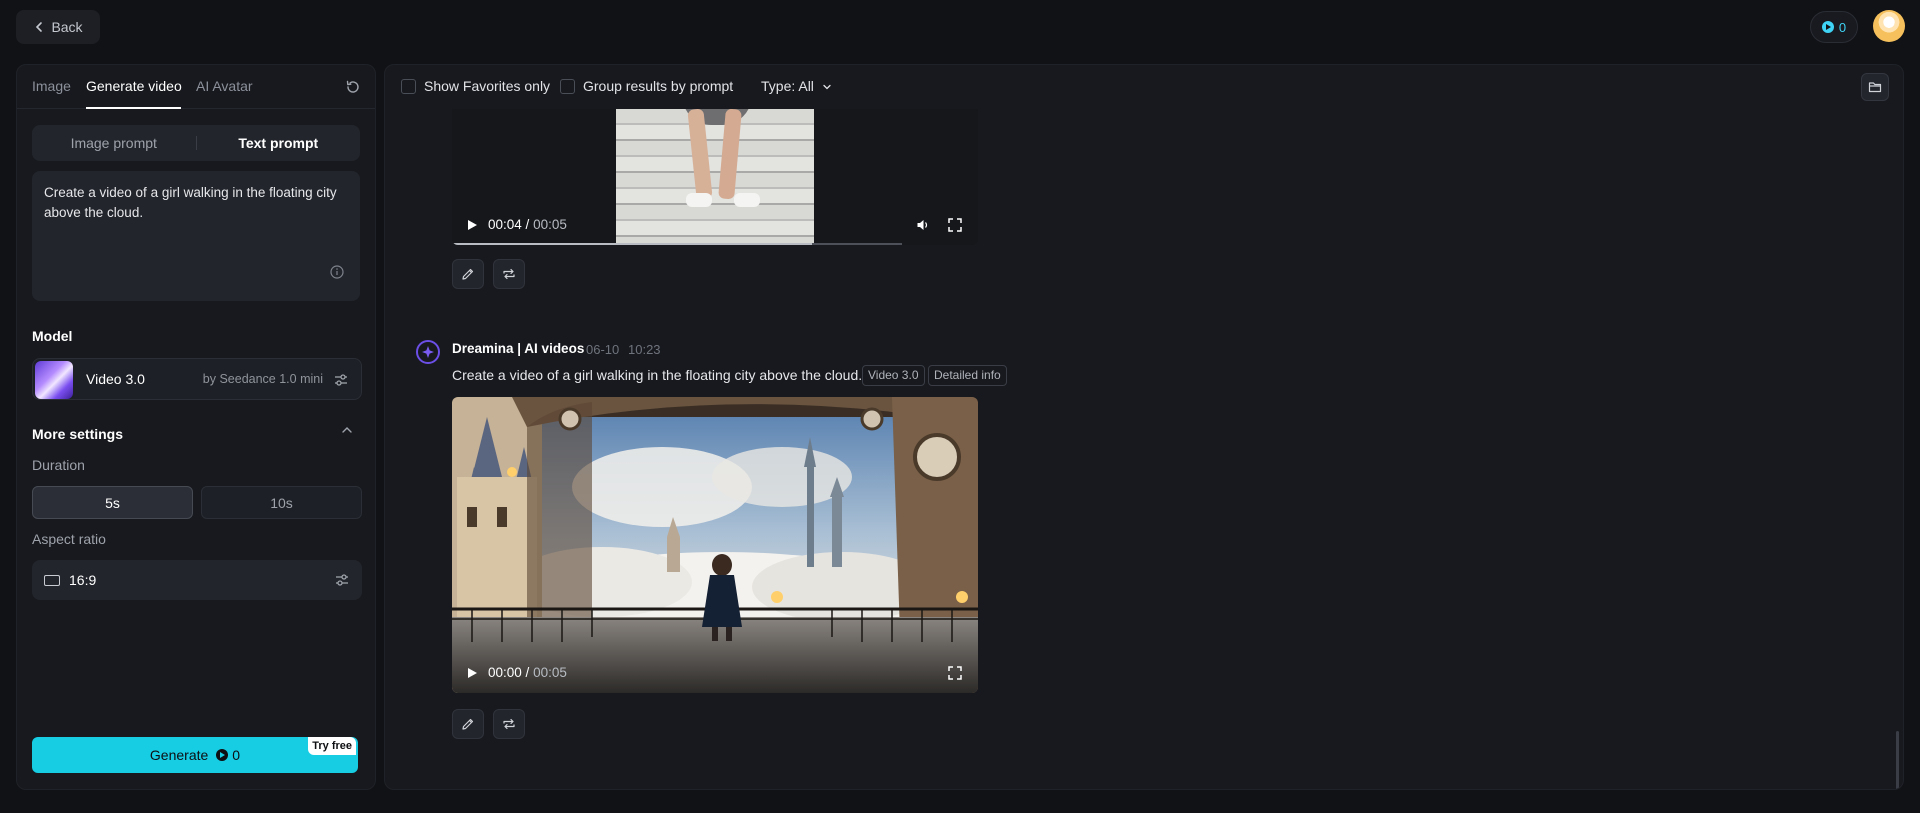 The width and height of the screenshot is (1920, 813). What do you see at coordinates (197, 580) in the screenshot?
I see `aspect-ratio-selector: 16:9` at bounding box center [197, 580].